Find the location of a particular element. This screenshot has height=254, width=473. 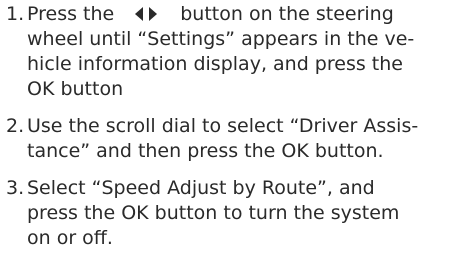

step-line: OK button is located at coordinates (75, 89).